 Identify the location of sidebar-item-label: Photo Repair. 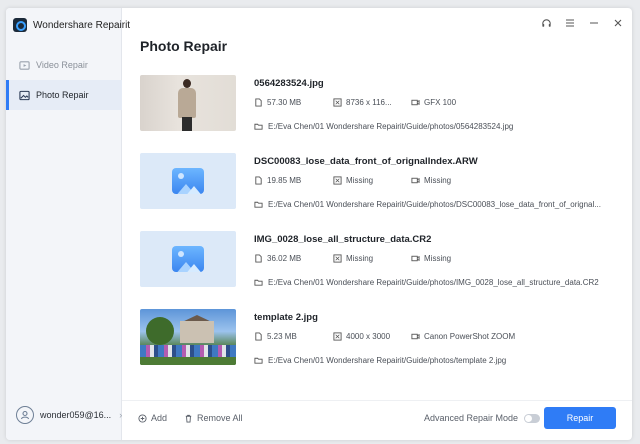
(62, 95).